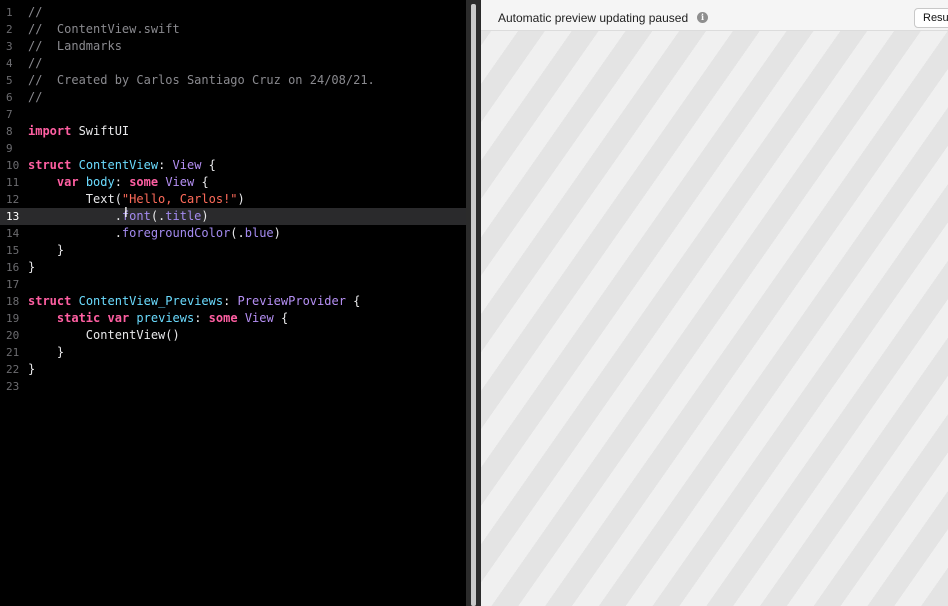 The image size is (948, 606). Describe the element at coordinates (126, 213) in the screenshot. I see `i-beam-cursor-icon: I` at that location.